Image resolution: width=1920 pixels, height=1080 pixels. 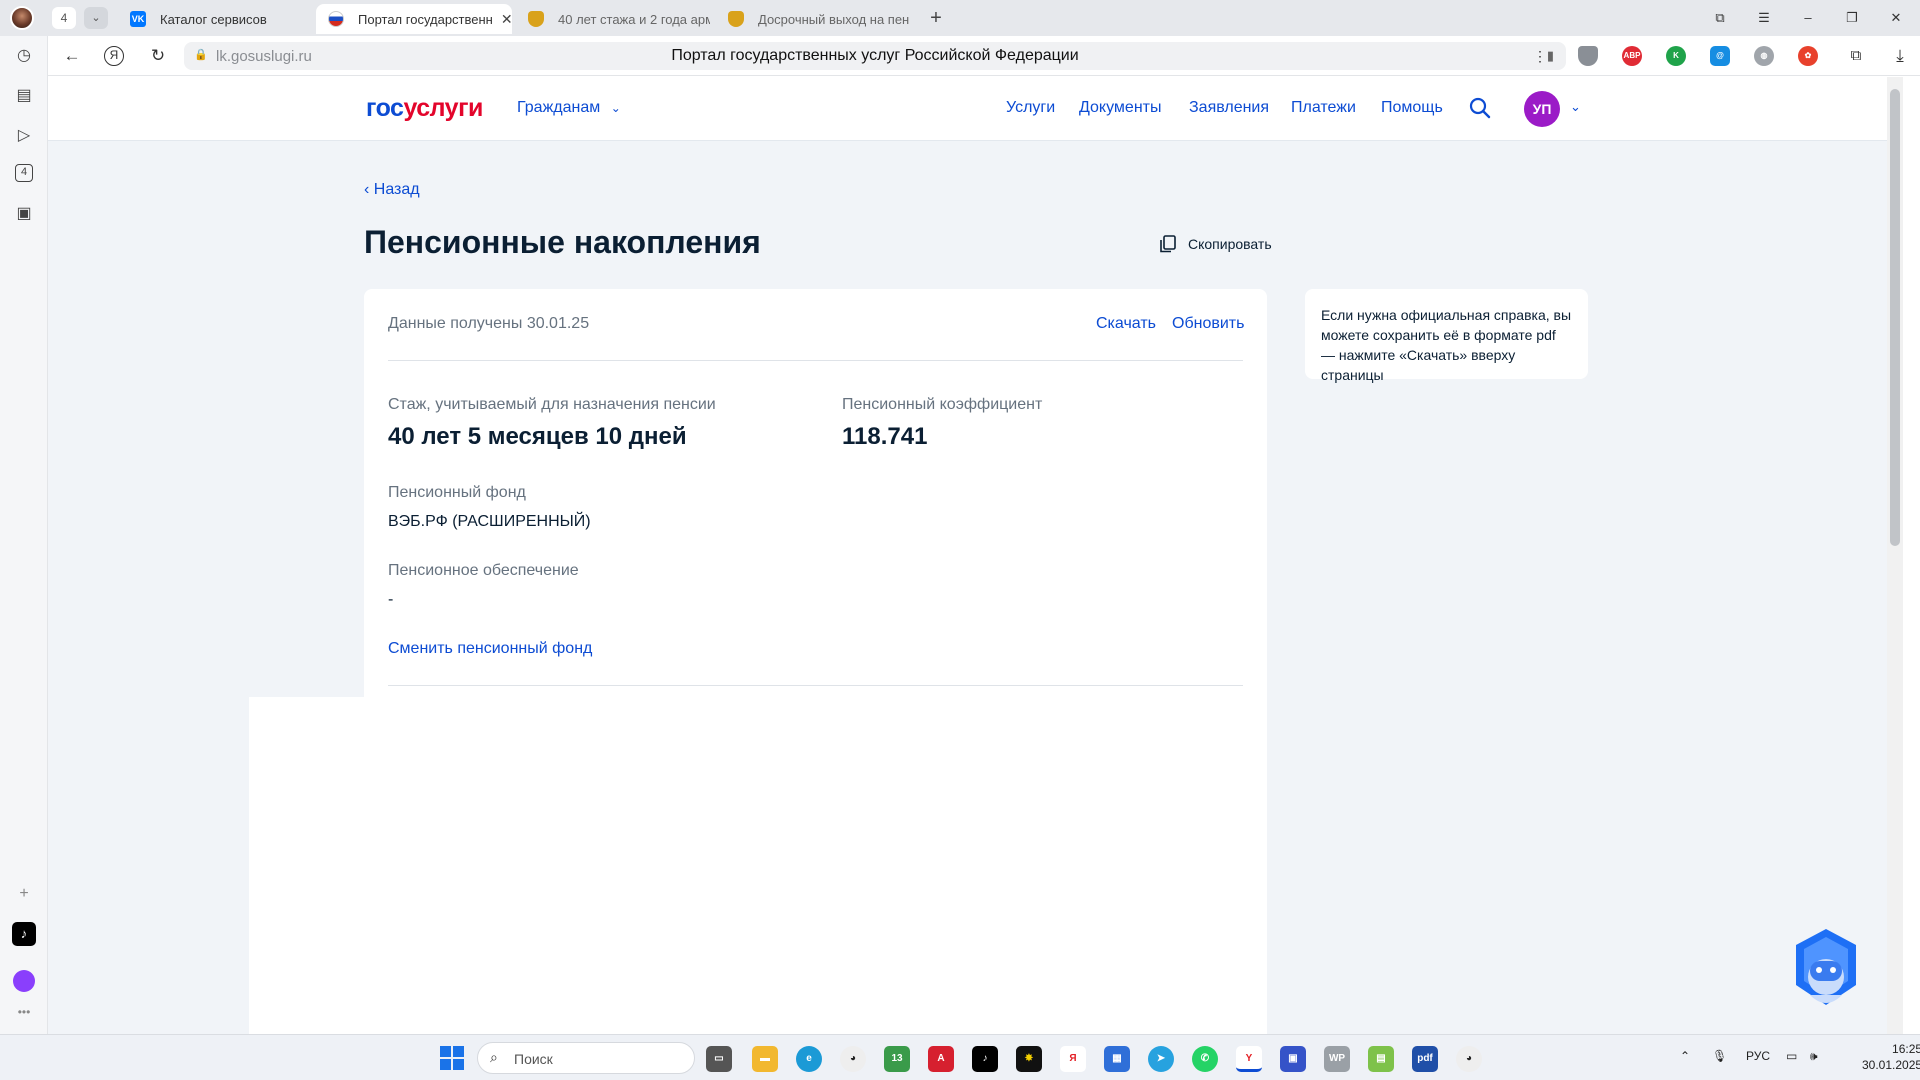 I want to click on coefficient-value: 118.741, so click(x=885, y=436).